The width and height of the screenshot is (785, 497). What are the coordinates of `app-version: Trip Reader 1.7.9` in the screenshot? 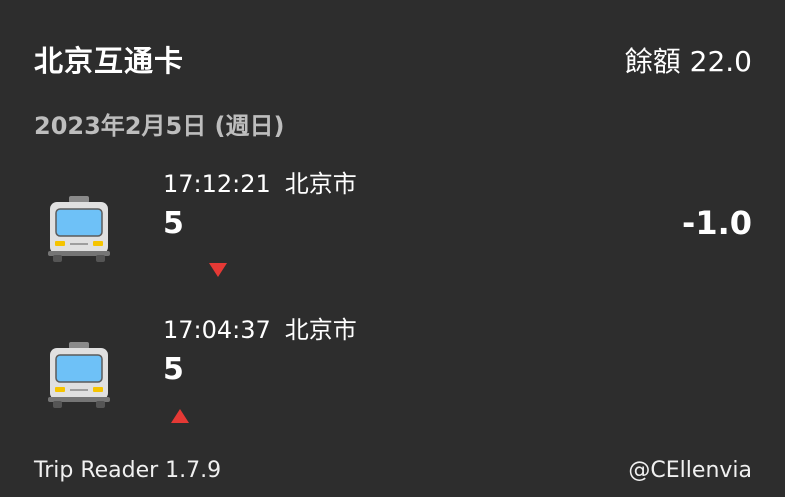 It's located at (128, 470).